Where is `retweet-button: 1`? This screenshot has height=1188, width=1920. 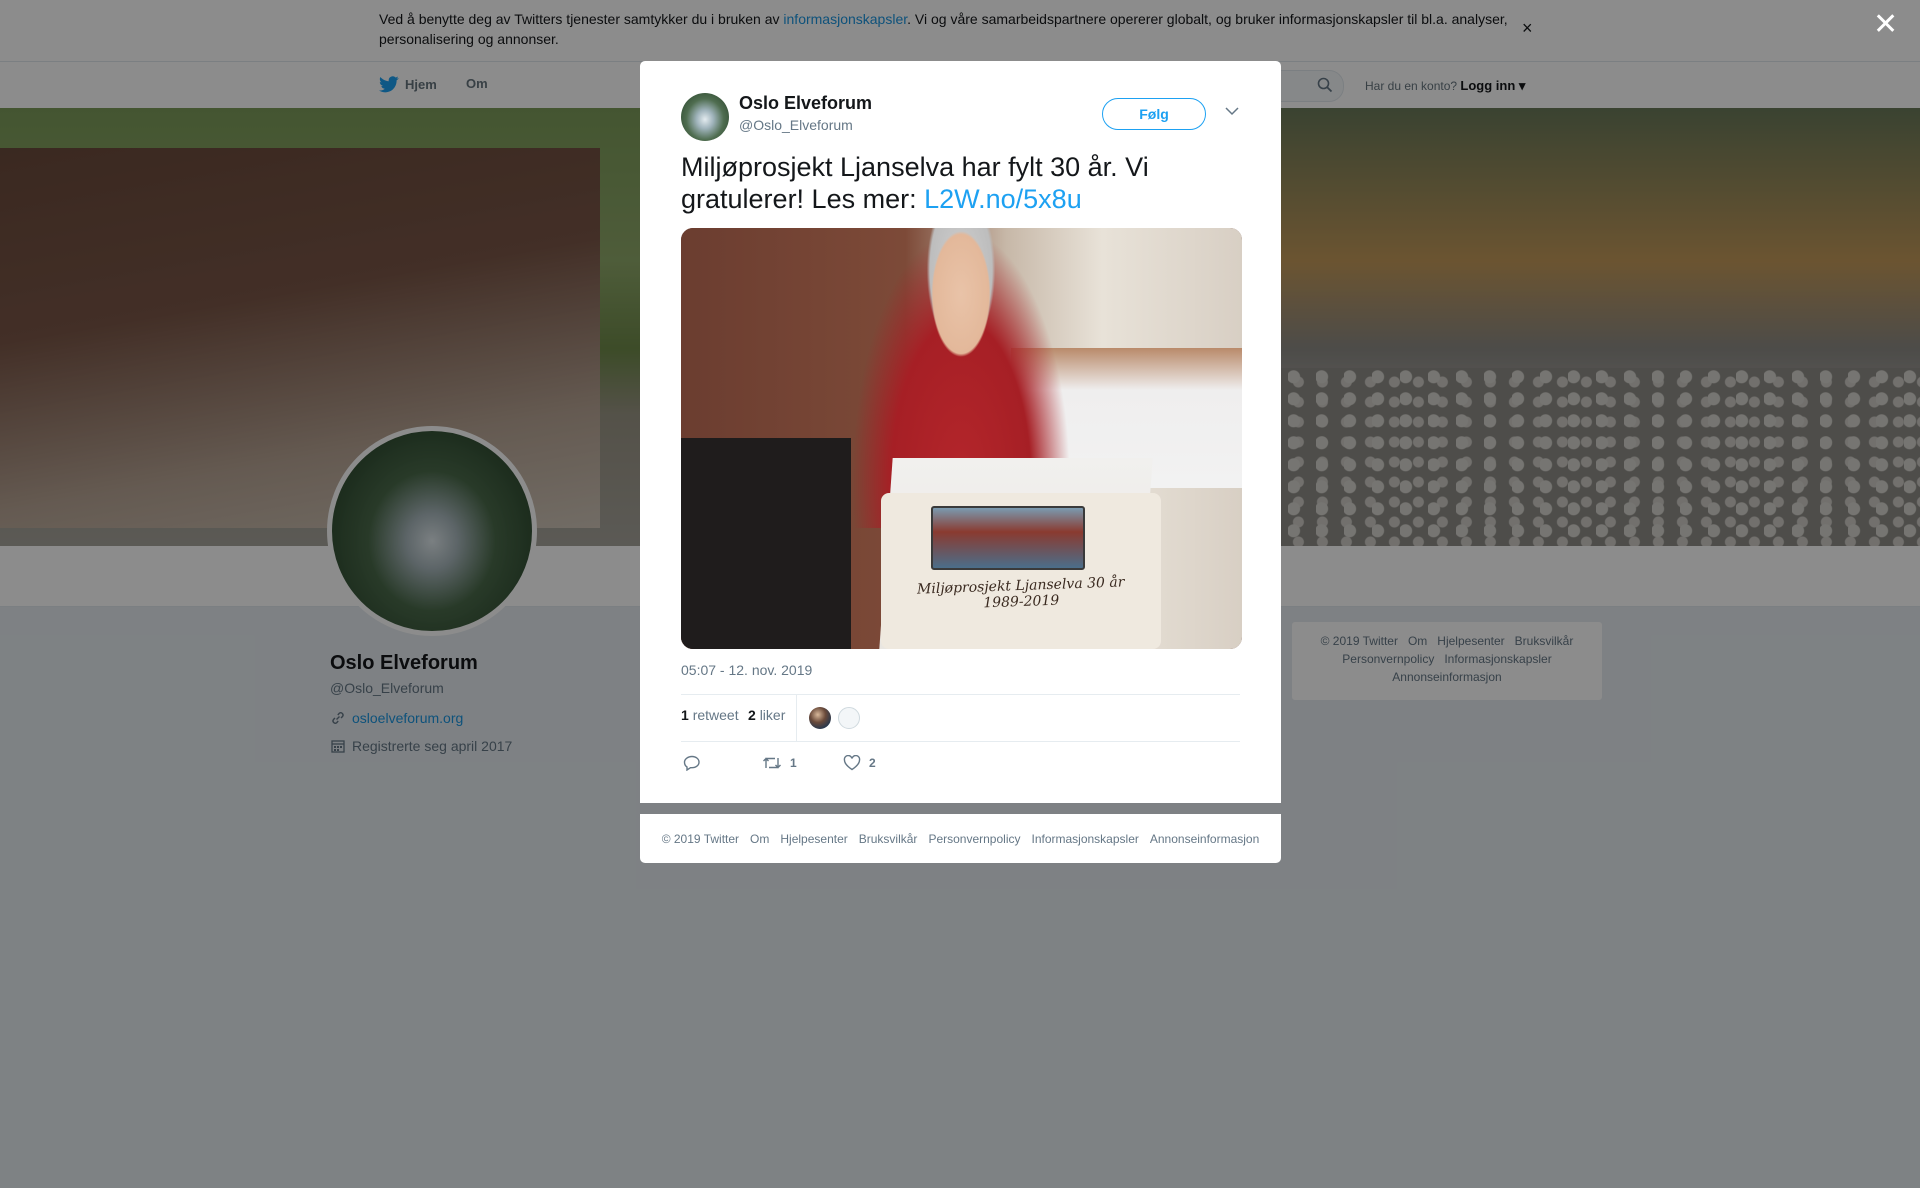
retweet-button: 1 is located at coordinates (779, 763).